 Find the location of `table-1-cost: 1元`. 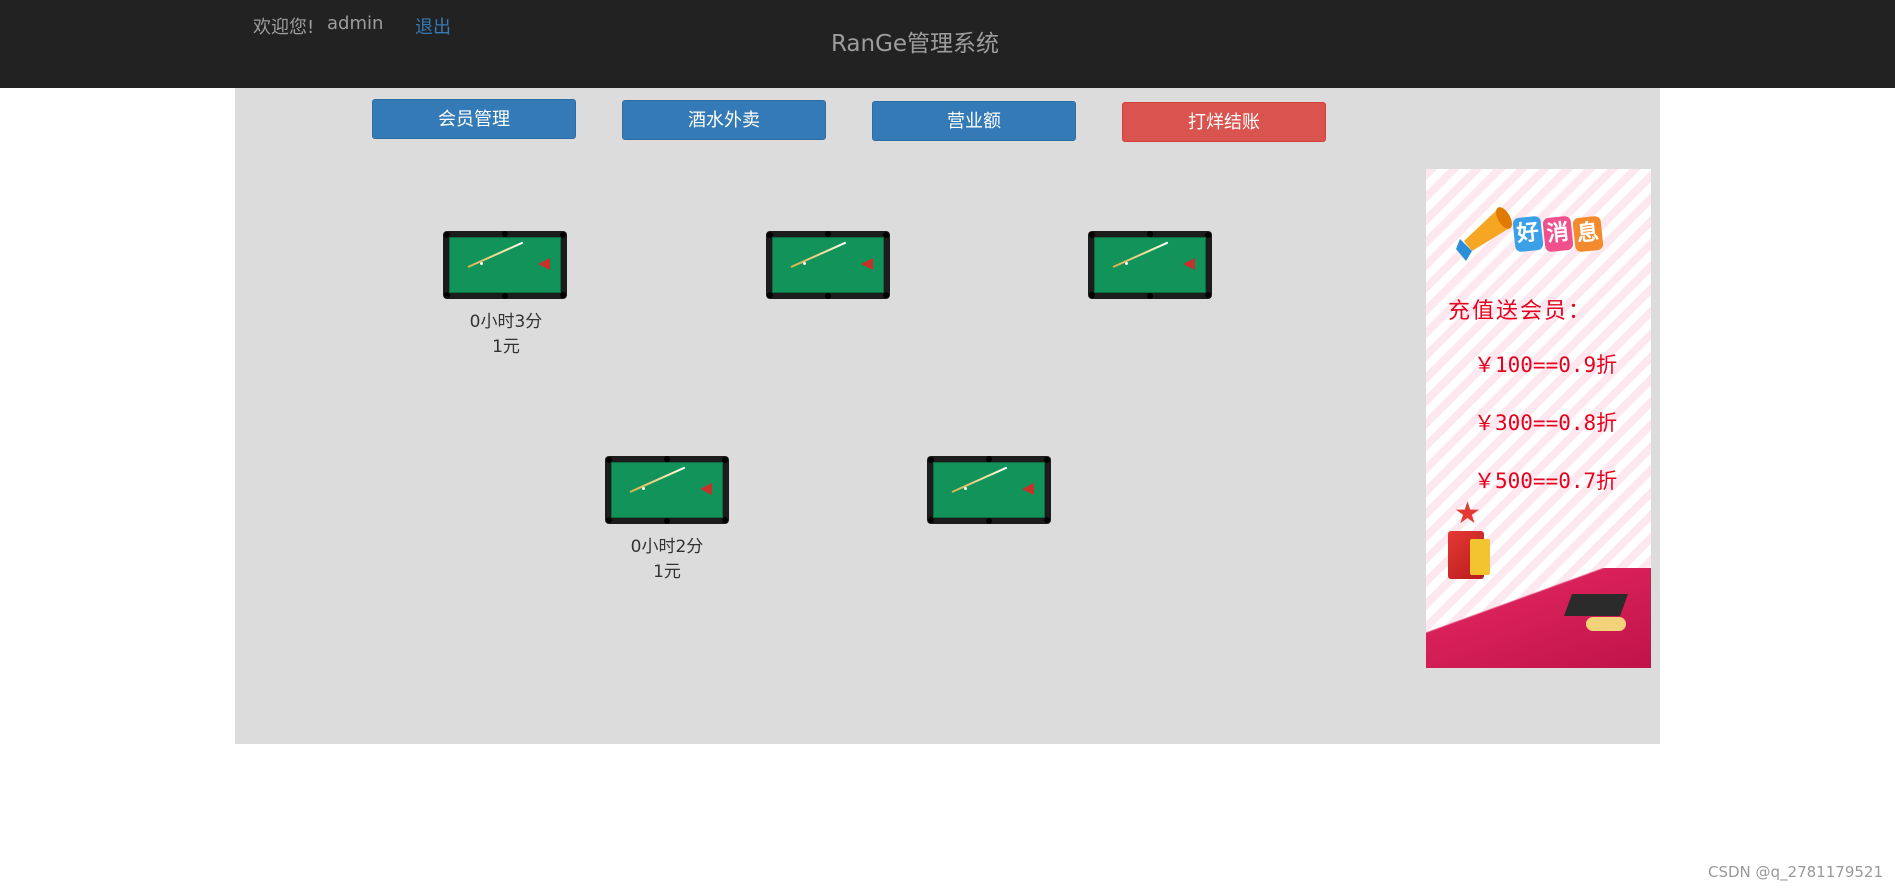

table-1-cost: 1元 is located at coordinates (506, 347).